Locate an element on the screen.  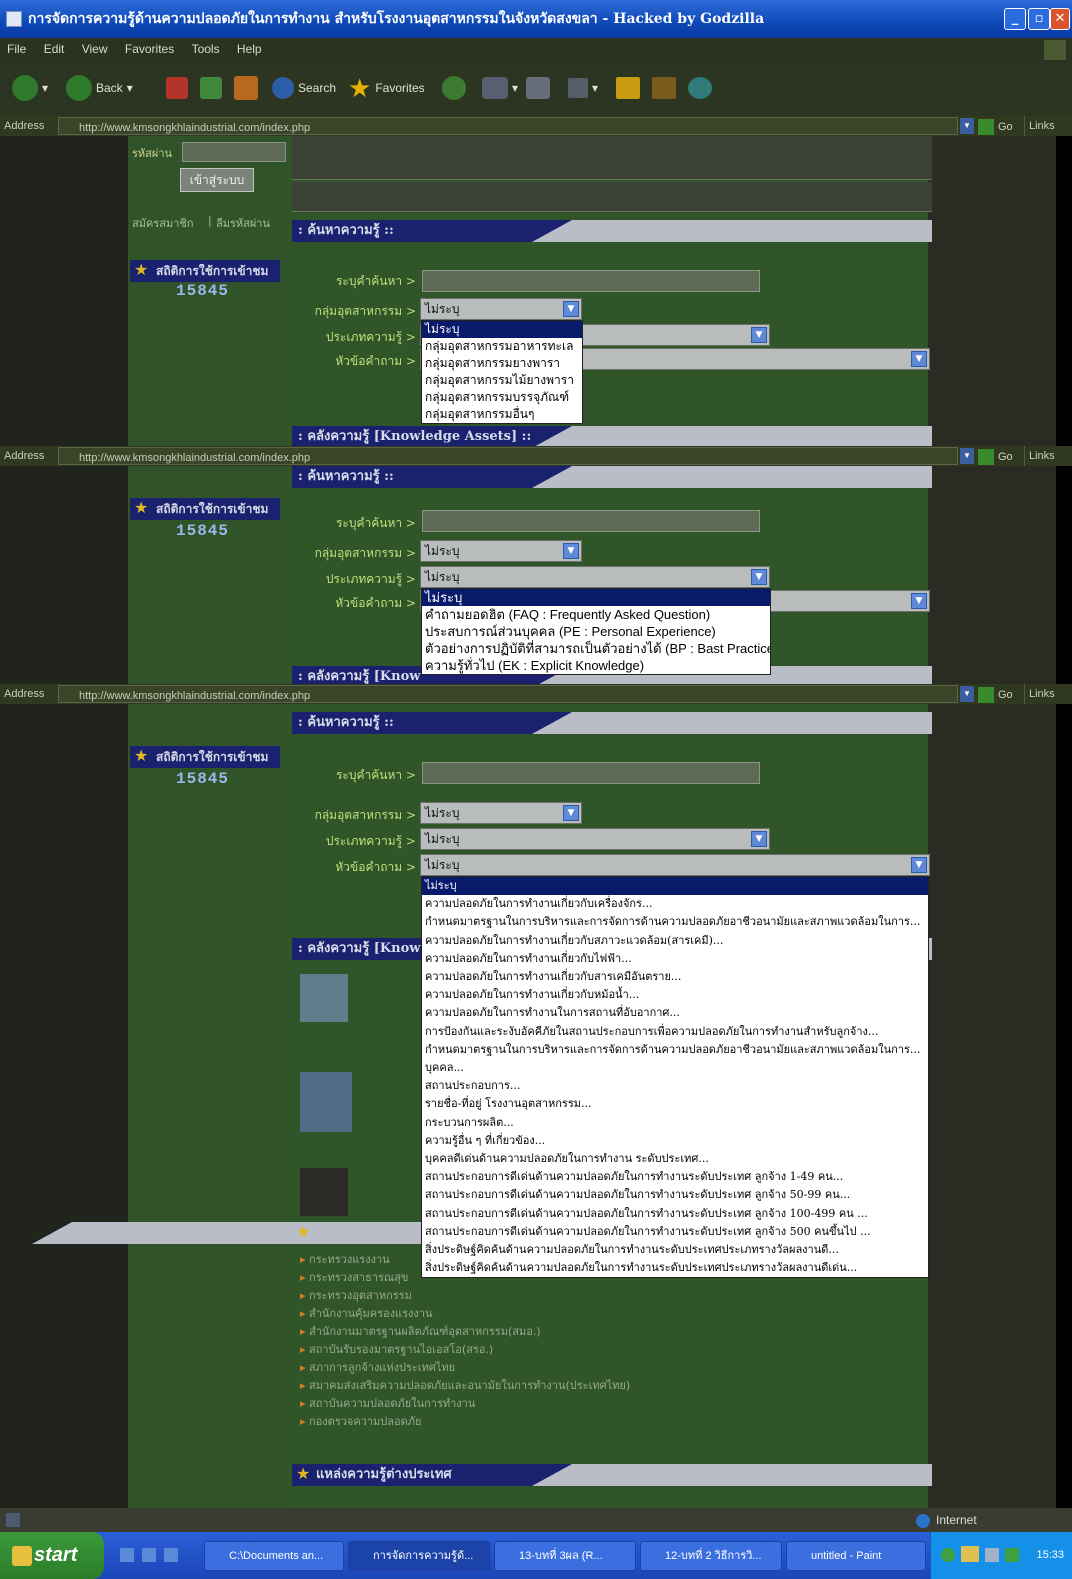
edit-button: ▾ is located at coordinates (583, 88).